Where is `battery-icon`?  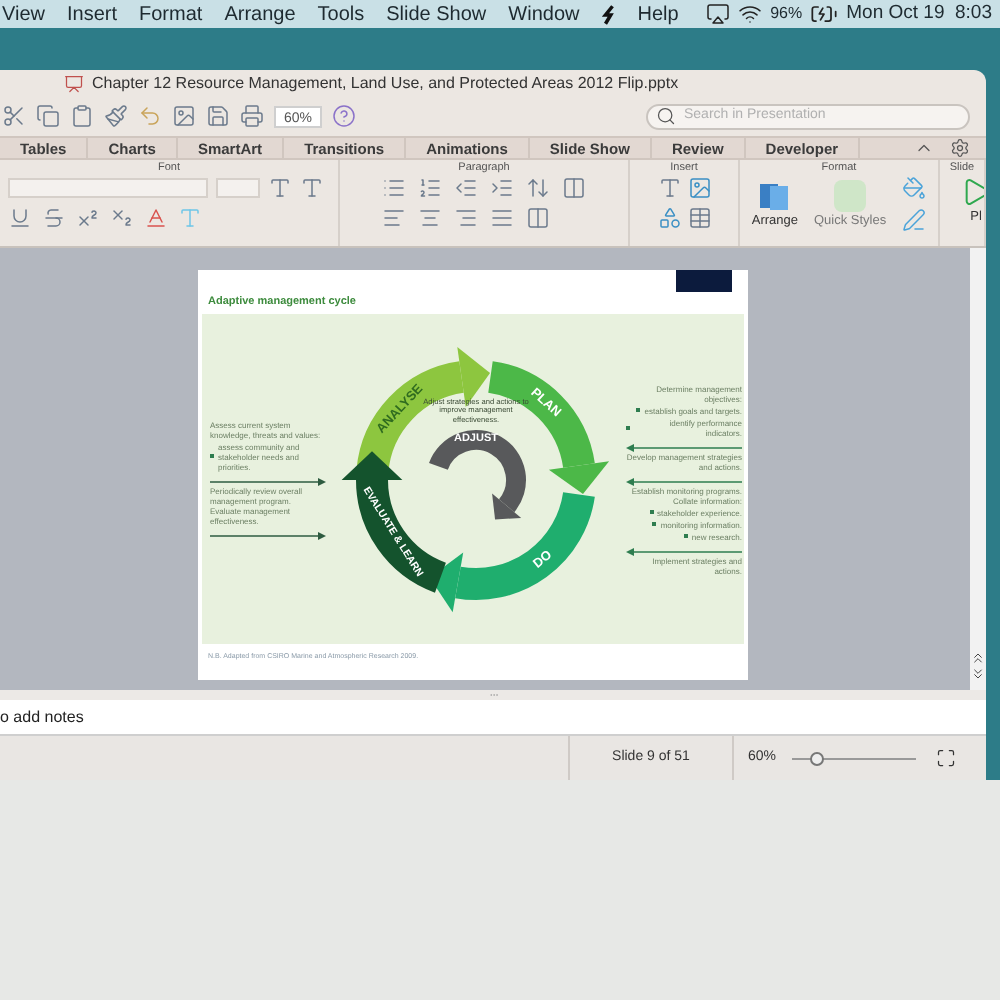
battery-icon is located at coordinates (824, 14).